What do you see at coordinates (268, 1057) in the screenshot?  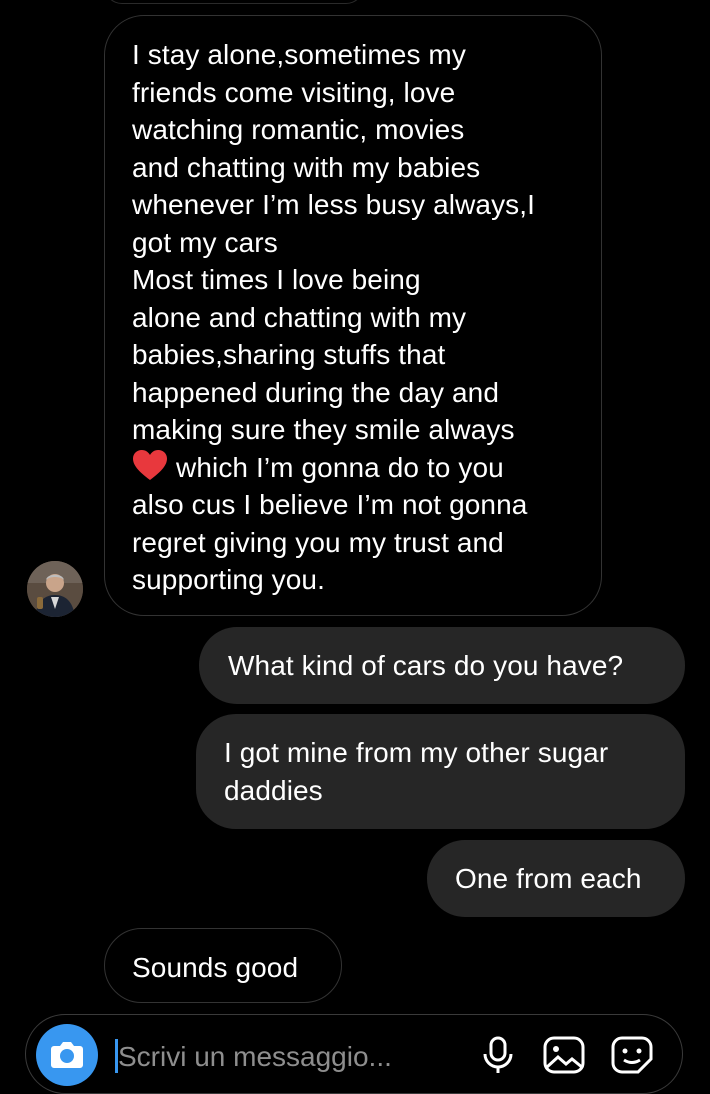 I see `message-input` at bounding box center [268, 1057].